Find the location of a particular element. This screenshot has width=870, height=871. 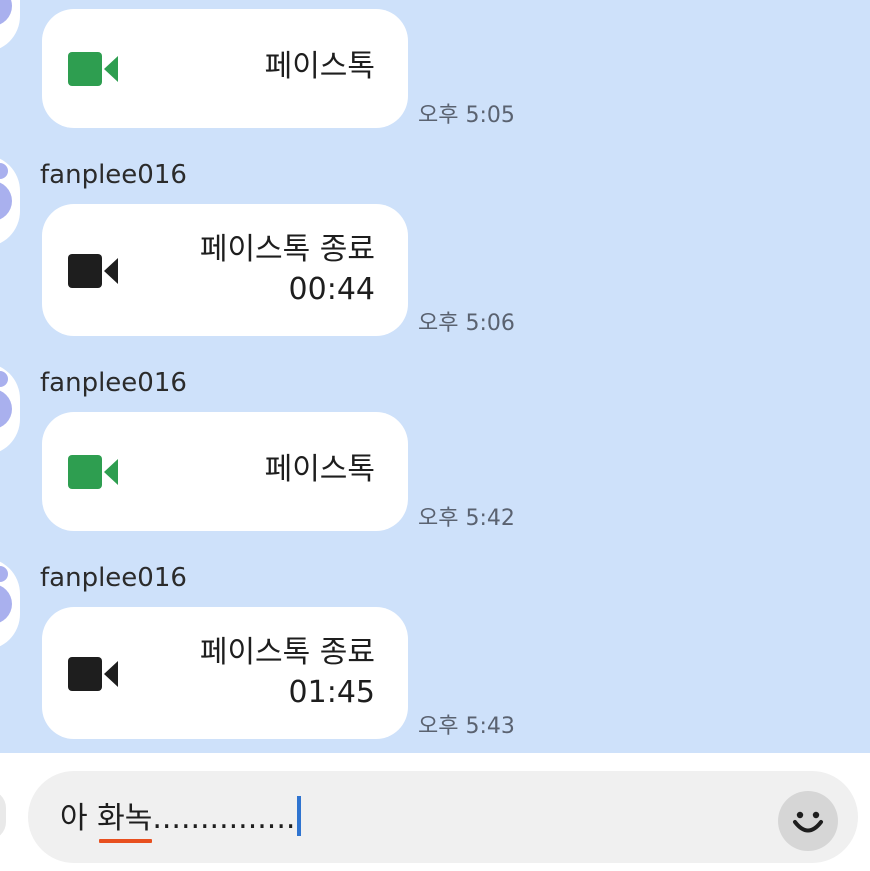

call-ended-bubble: 페이스톡 종료 00:44 is located at coordinates (225, 270).